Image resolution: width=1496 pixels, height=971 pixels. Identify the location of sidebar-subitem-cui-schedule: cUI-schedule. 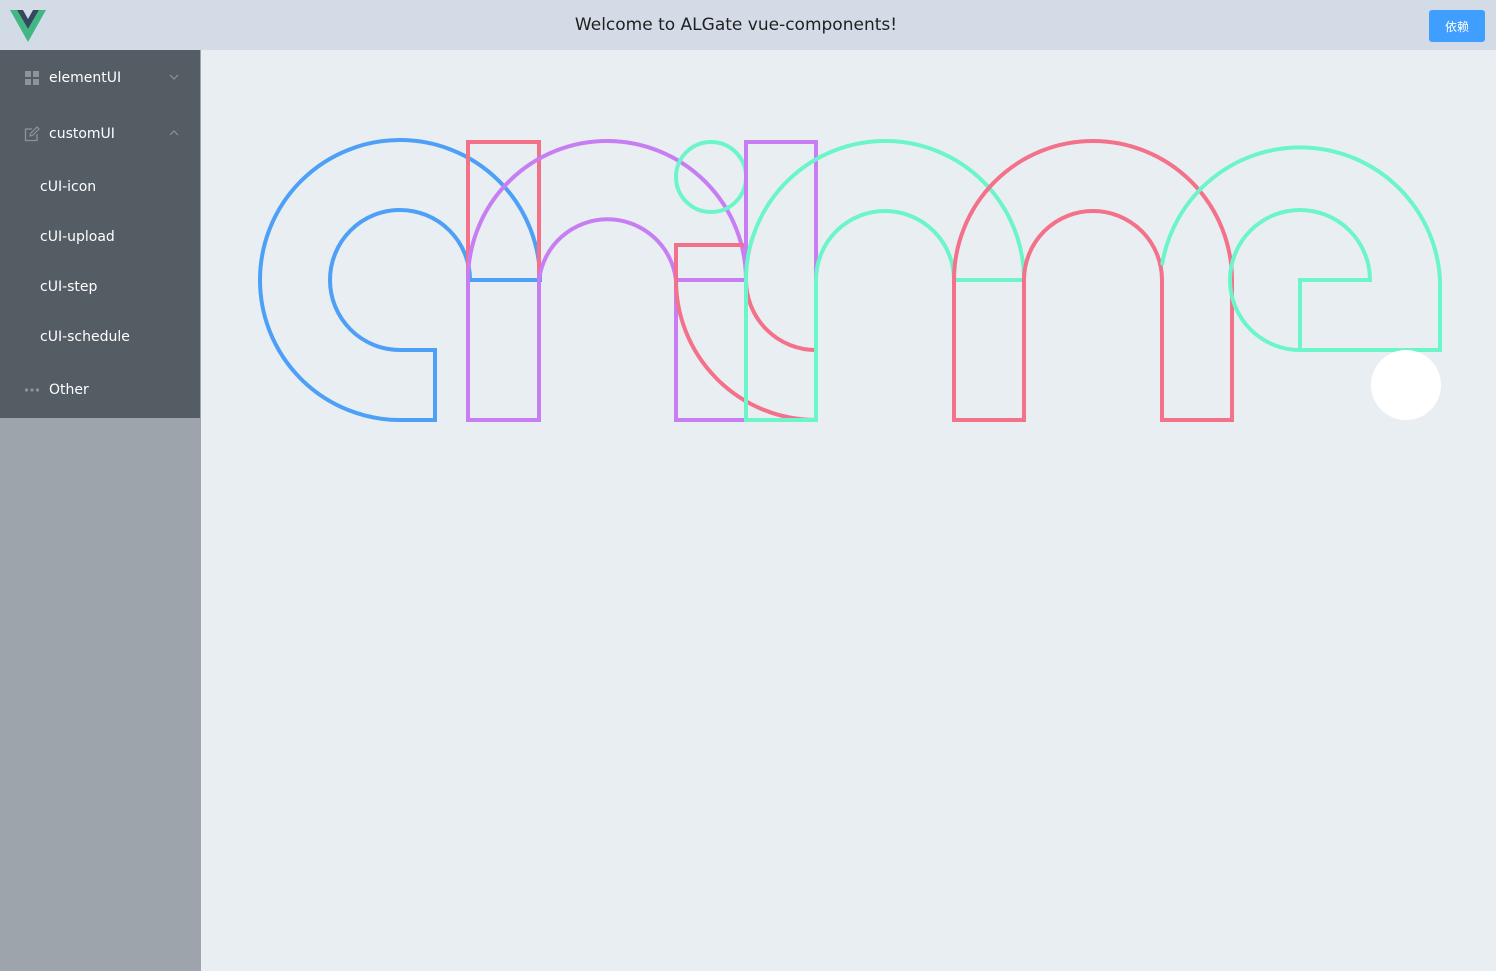
(100, 337).